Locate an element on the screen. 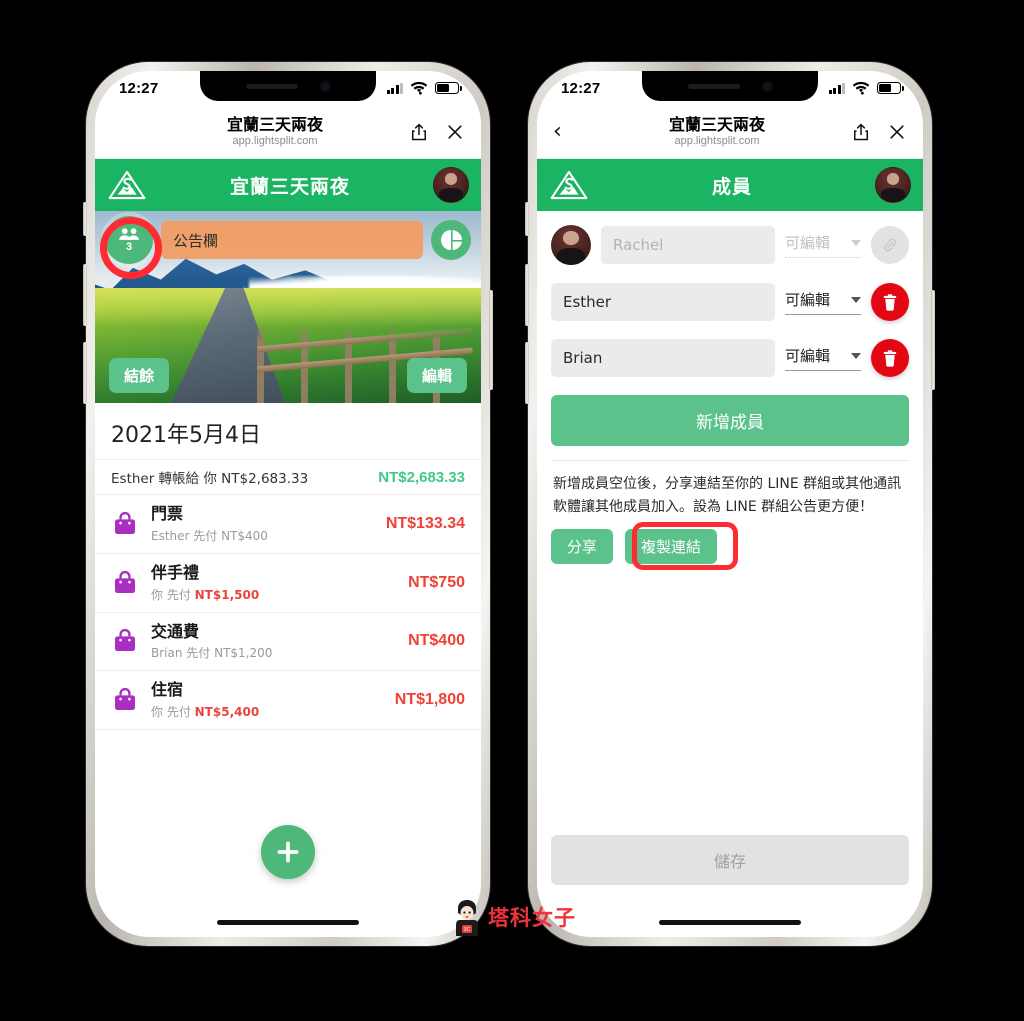  expense-amount: NT$1,800 is located at coordinates (429, 700).